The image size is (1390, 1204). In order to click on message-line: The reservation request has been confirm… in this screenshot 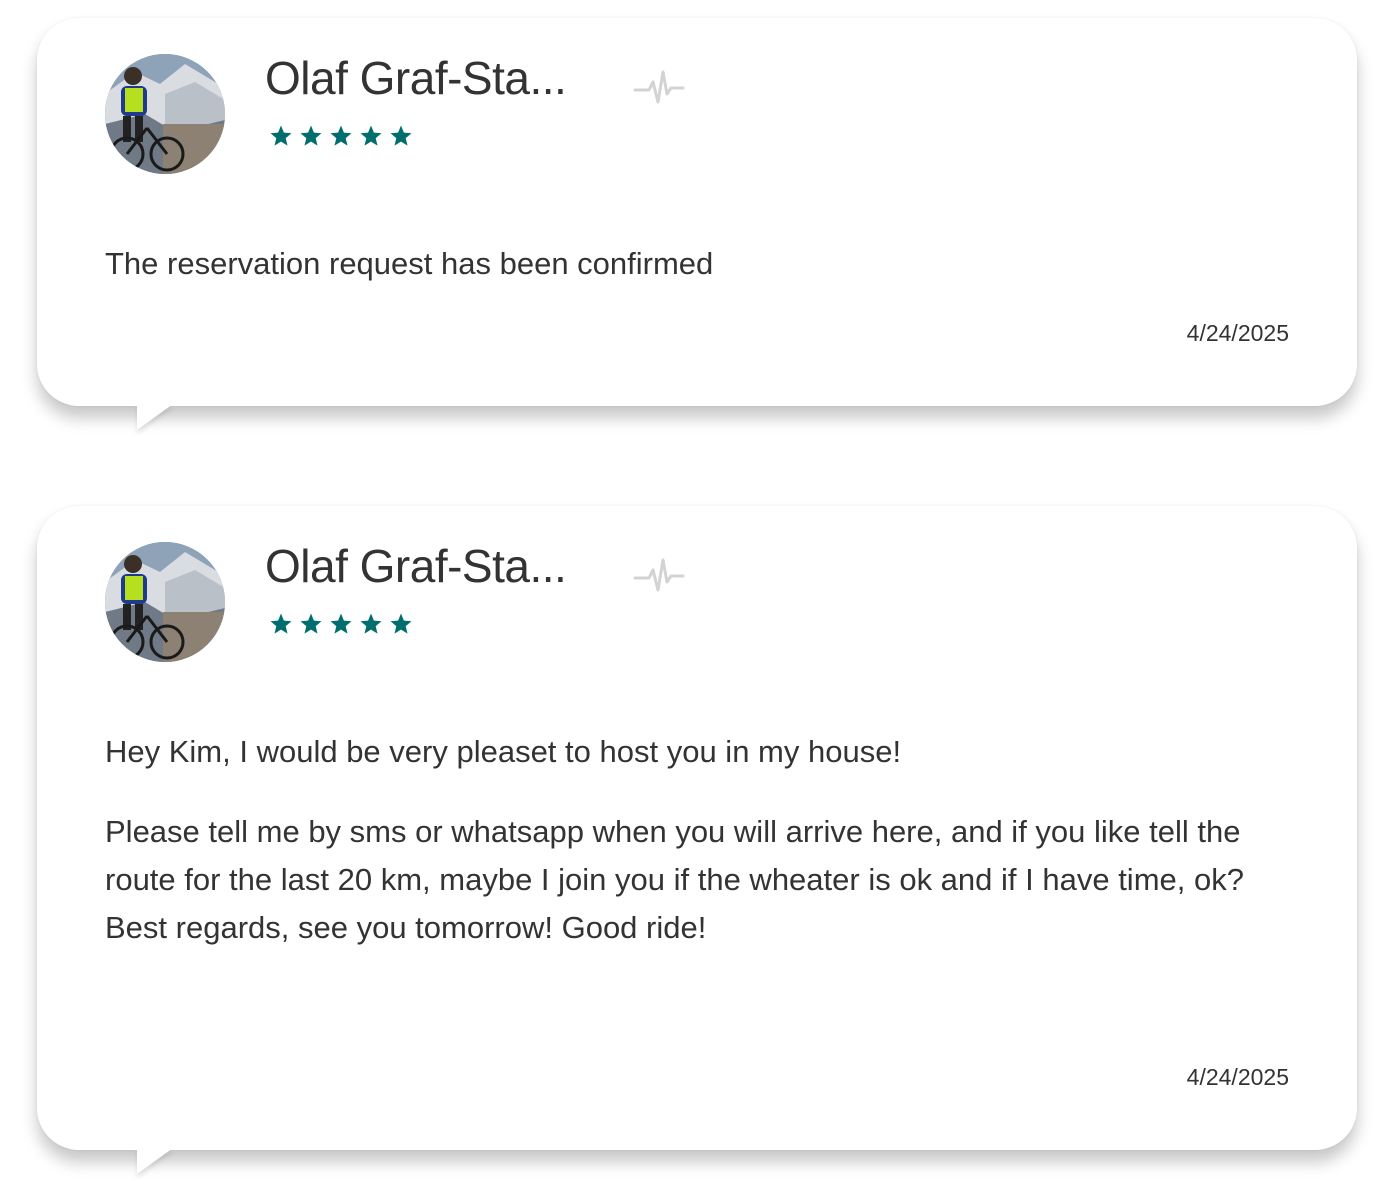, I will do `click(409, 263)`.